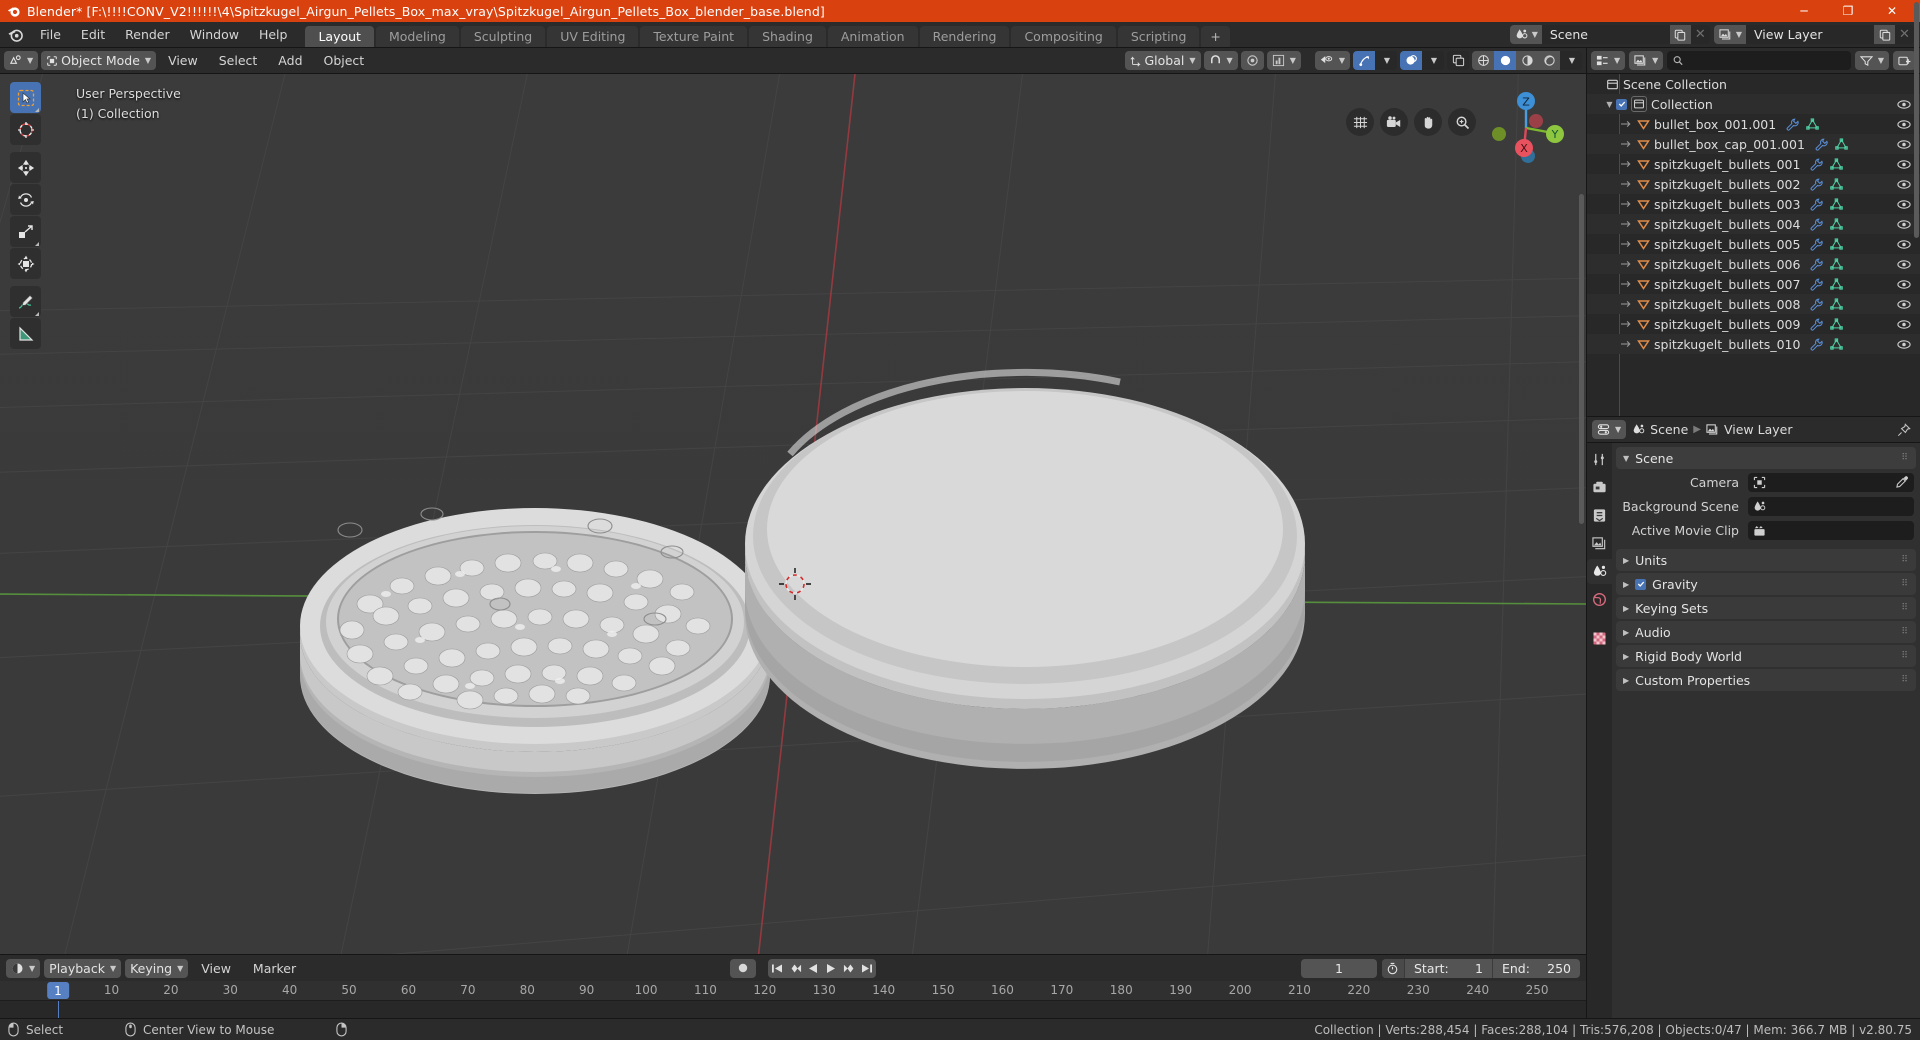  I want to click on grid-icon, so click(1360, 122).